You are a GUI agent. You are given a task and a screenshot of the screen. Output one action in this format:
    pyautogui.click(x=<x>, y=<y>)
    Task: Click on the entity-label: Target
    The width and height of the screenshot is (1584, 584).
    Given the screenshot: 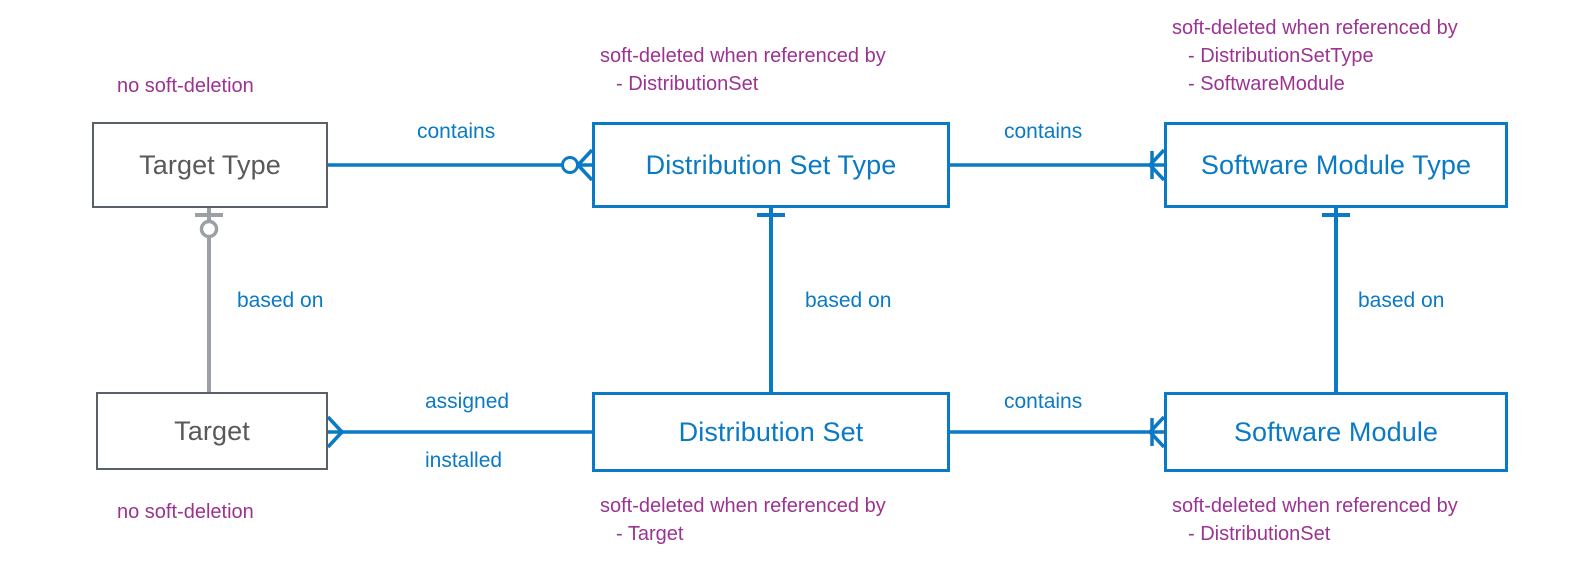 What is the action you would take?
    pyautogui.click(x=212, y=430)
    